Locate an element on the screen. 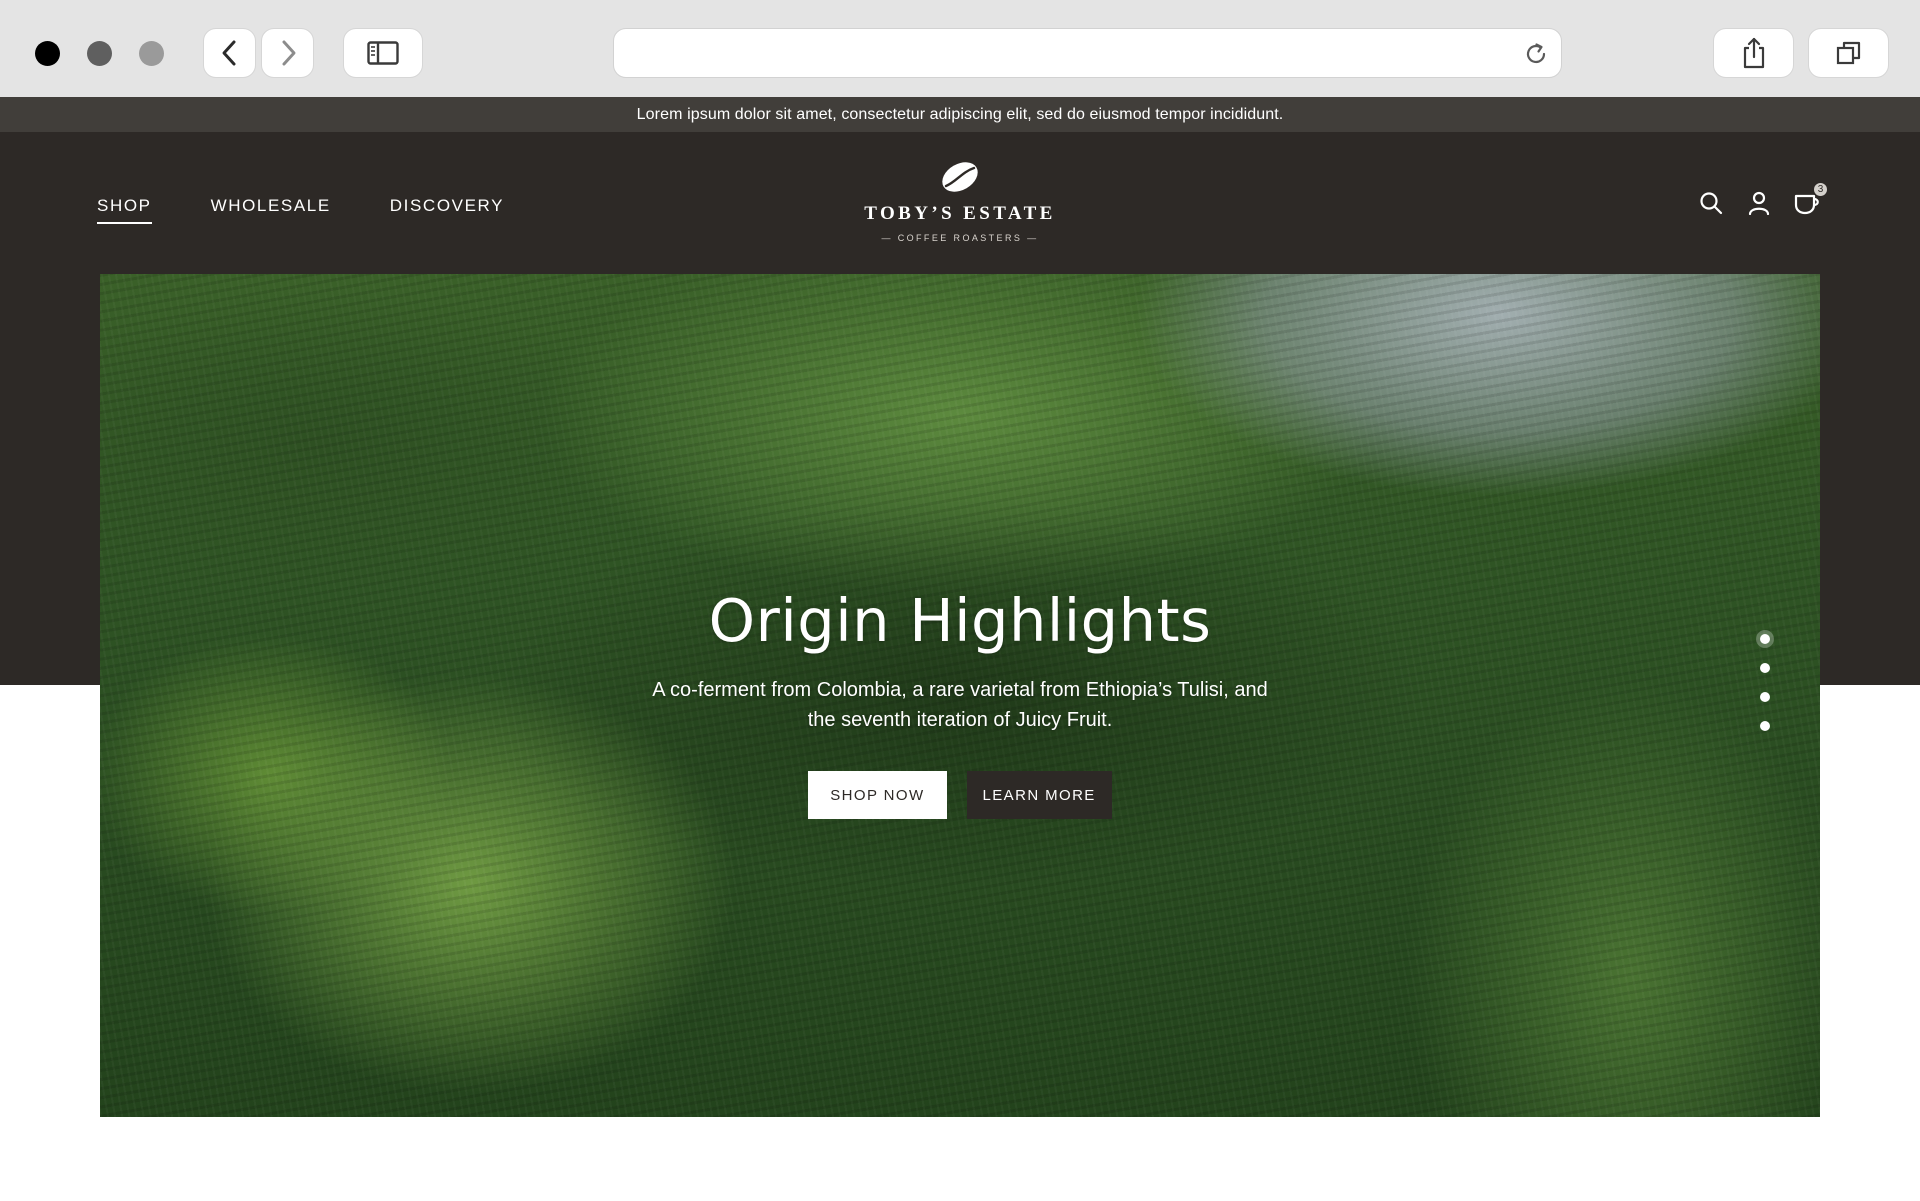 The width and height of the screenshot is (1920, 1201). learn-more-button: LEARN MORE is located at coordinates (1039, 795).